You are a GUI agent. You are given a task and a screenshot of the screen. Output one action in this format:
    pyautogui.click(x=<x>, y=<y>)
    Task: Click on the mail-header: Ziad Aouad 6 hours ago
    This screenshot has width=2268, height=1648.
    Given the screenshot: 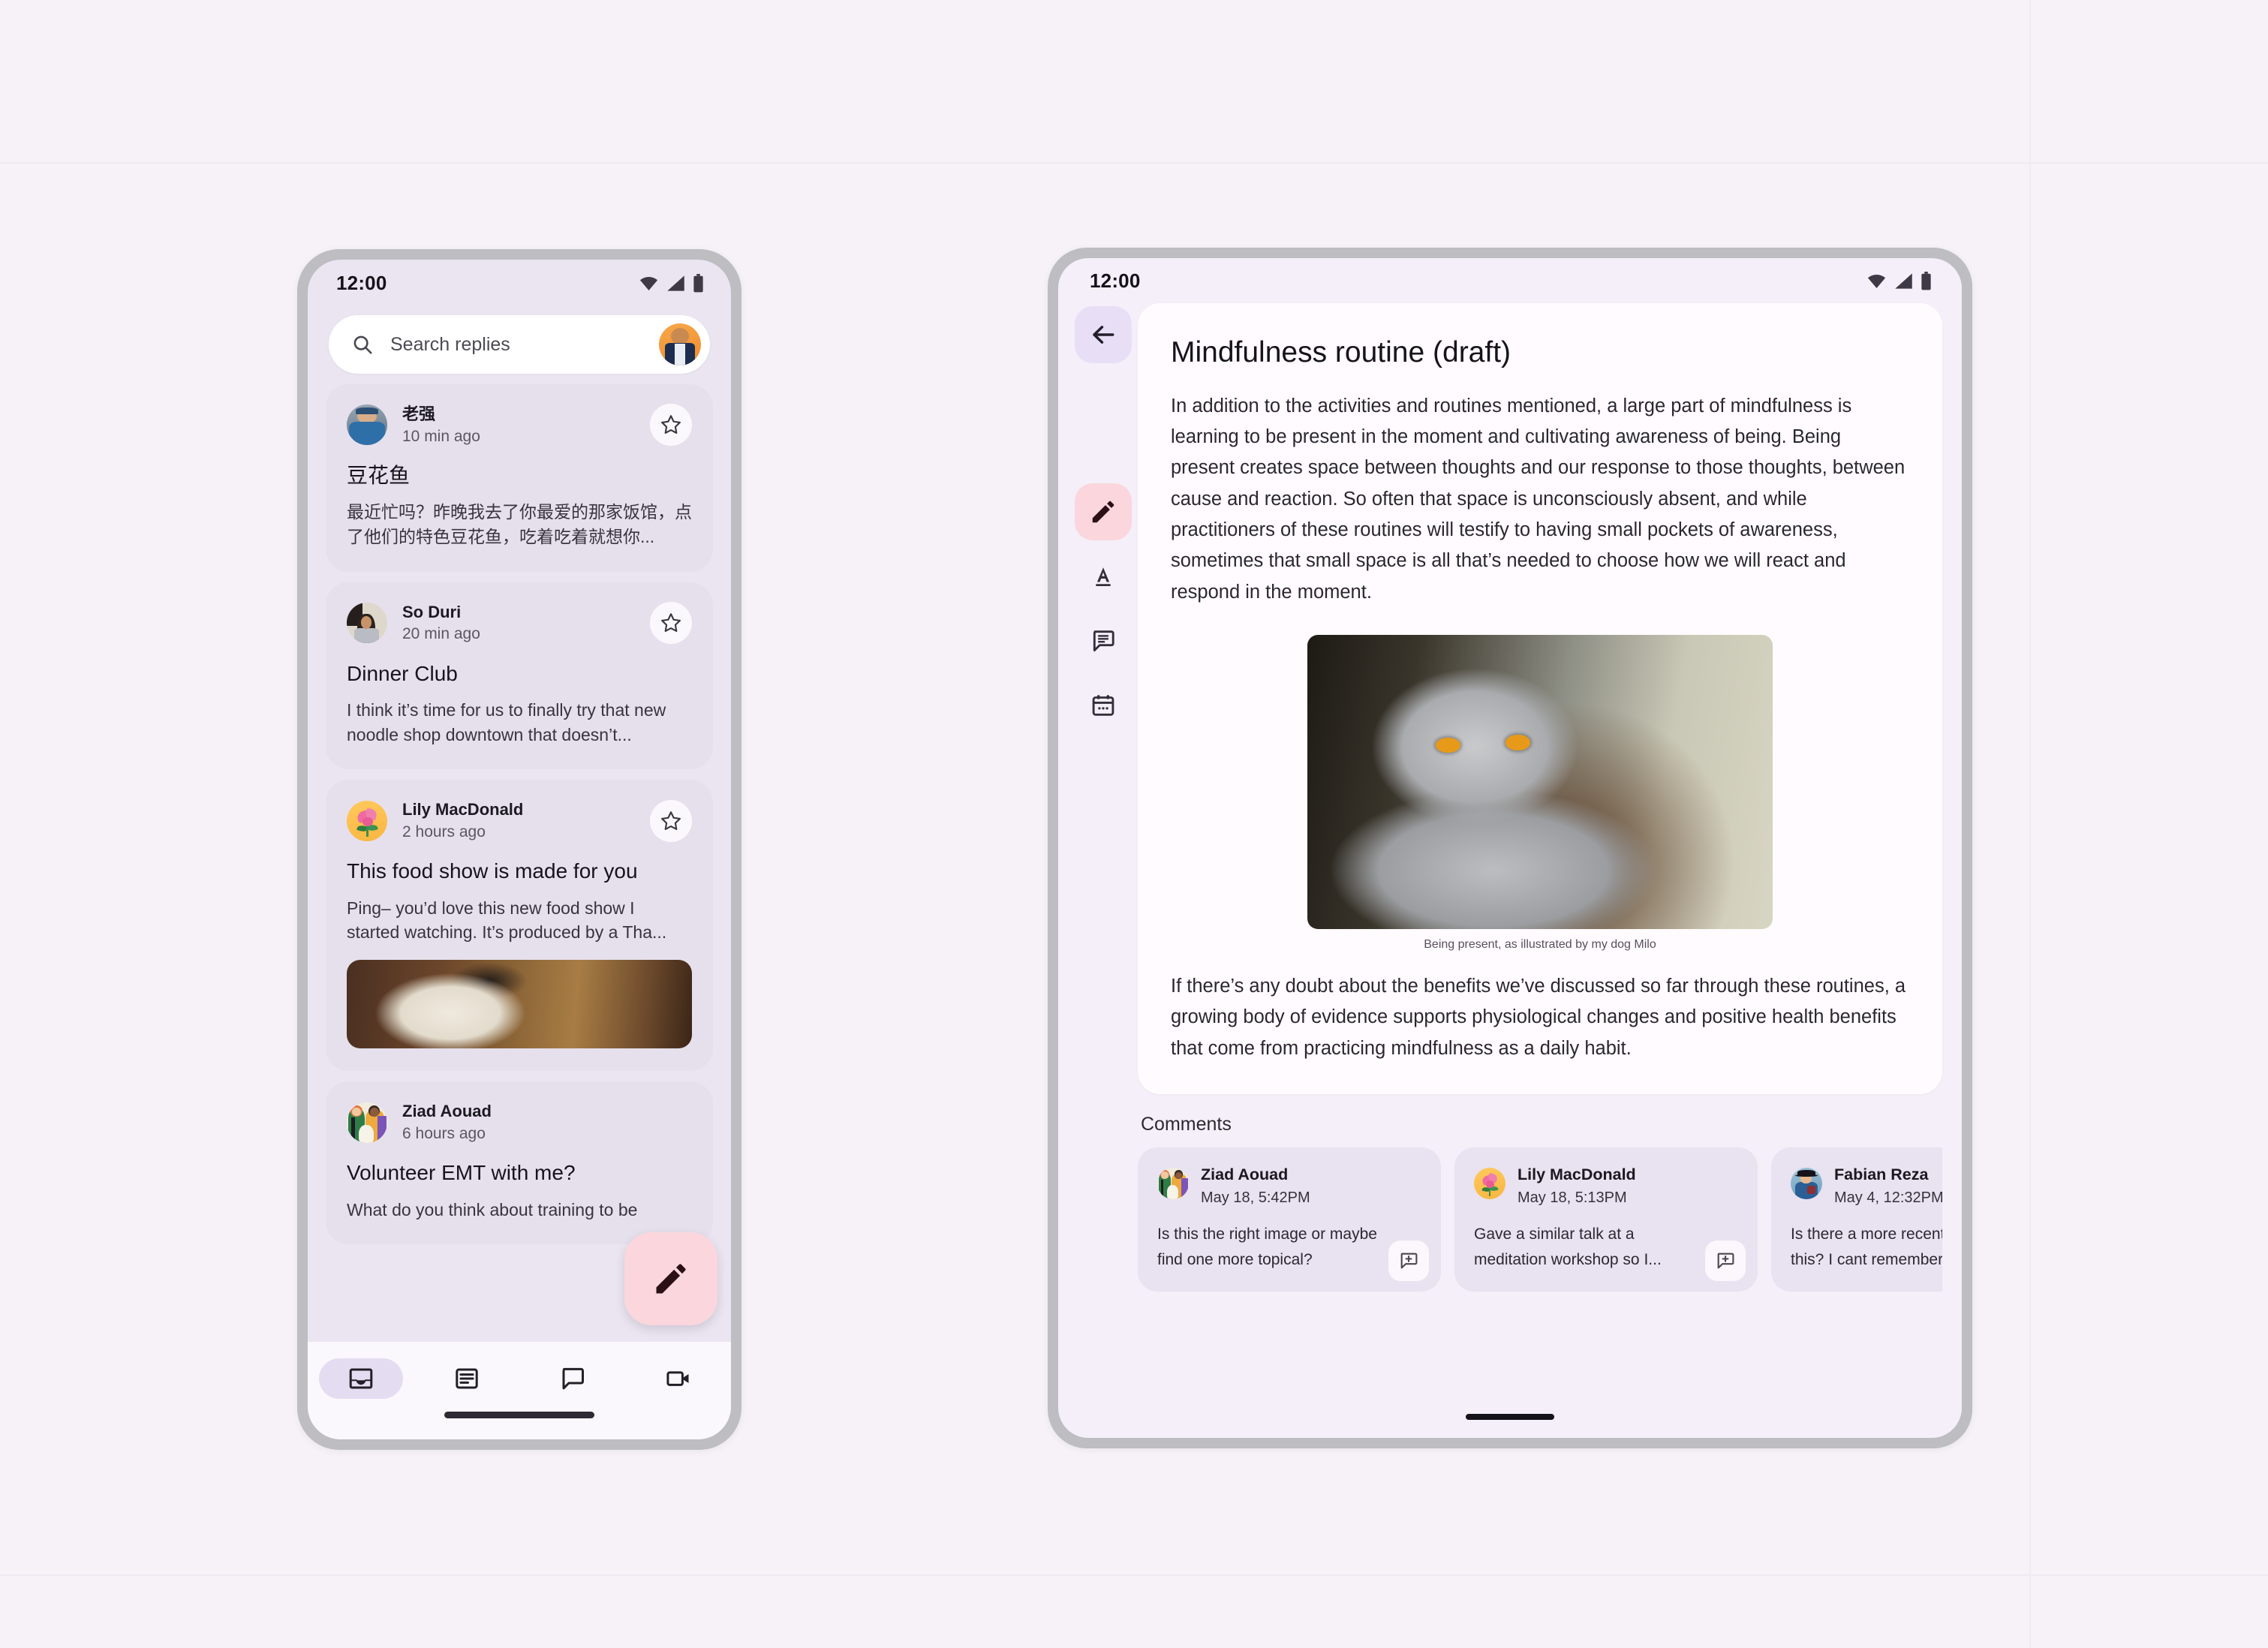 What is the action you would take?
    pyautogui.click(x=519, y=1122)
    